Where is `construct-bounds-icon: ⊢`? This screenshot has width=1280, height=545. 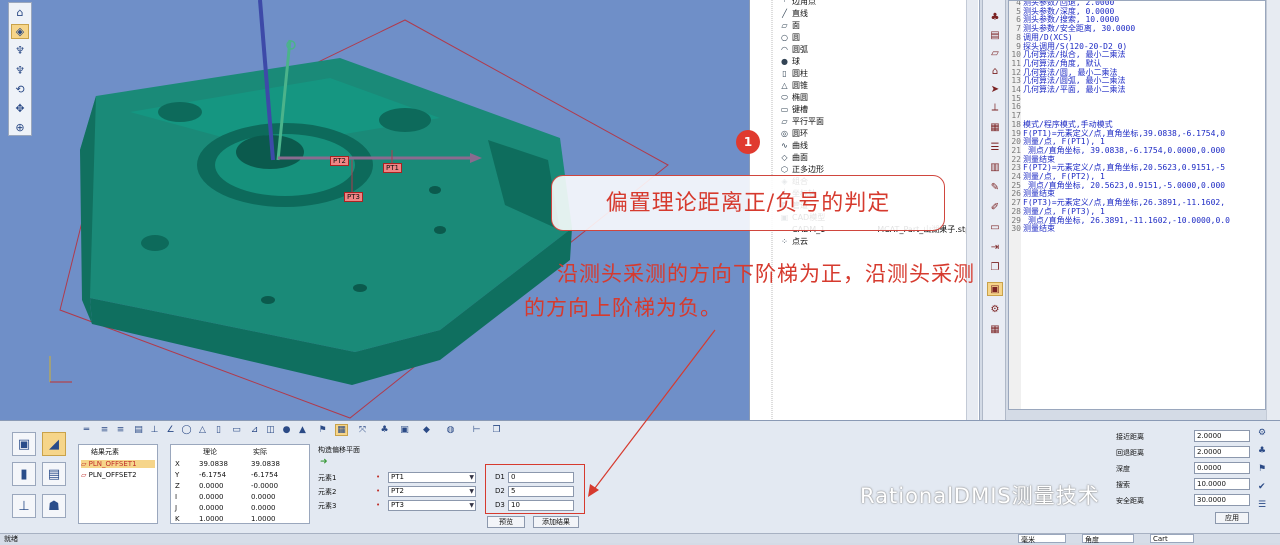
construct-bounds-icon: ⊢ is located at coordinates (476, 430).